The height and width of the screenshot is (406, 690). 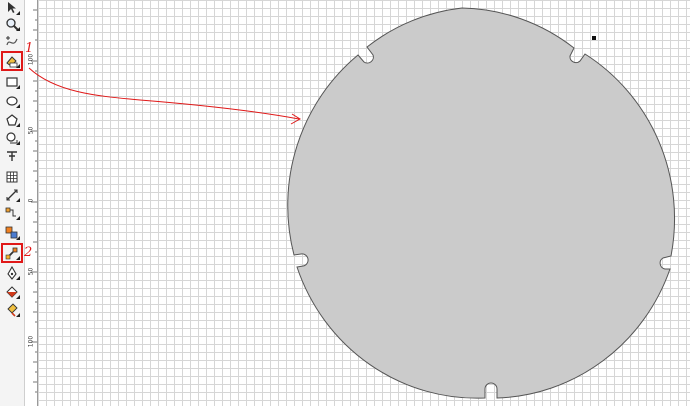 I want to click on freehand-tool-button, so click(x=12, y=42).